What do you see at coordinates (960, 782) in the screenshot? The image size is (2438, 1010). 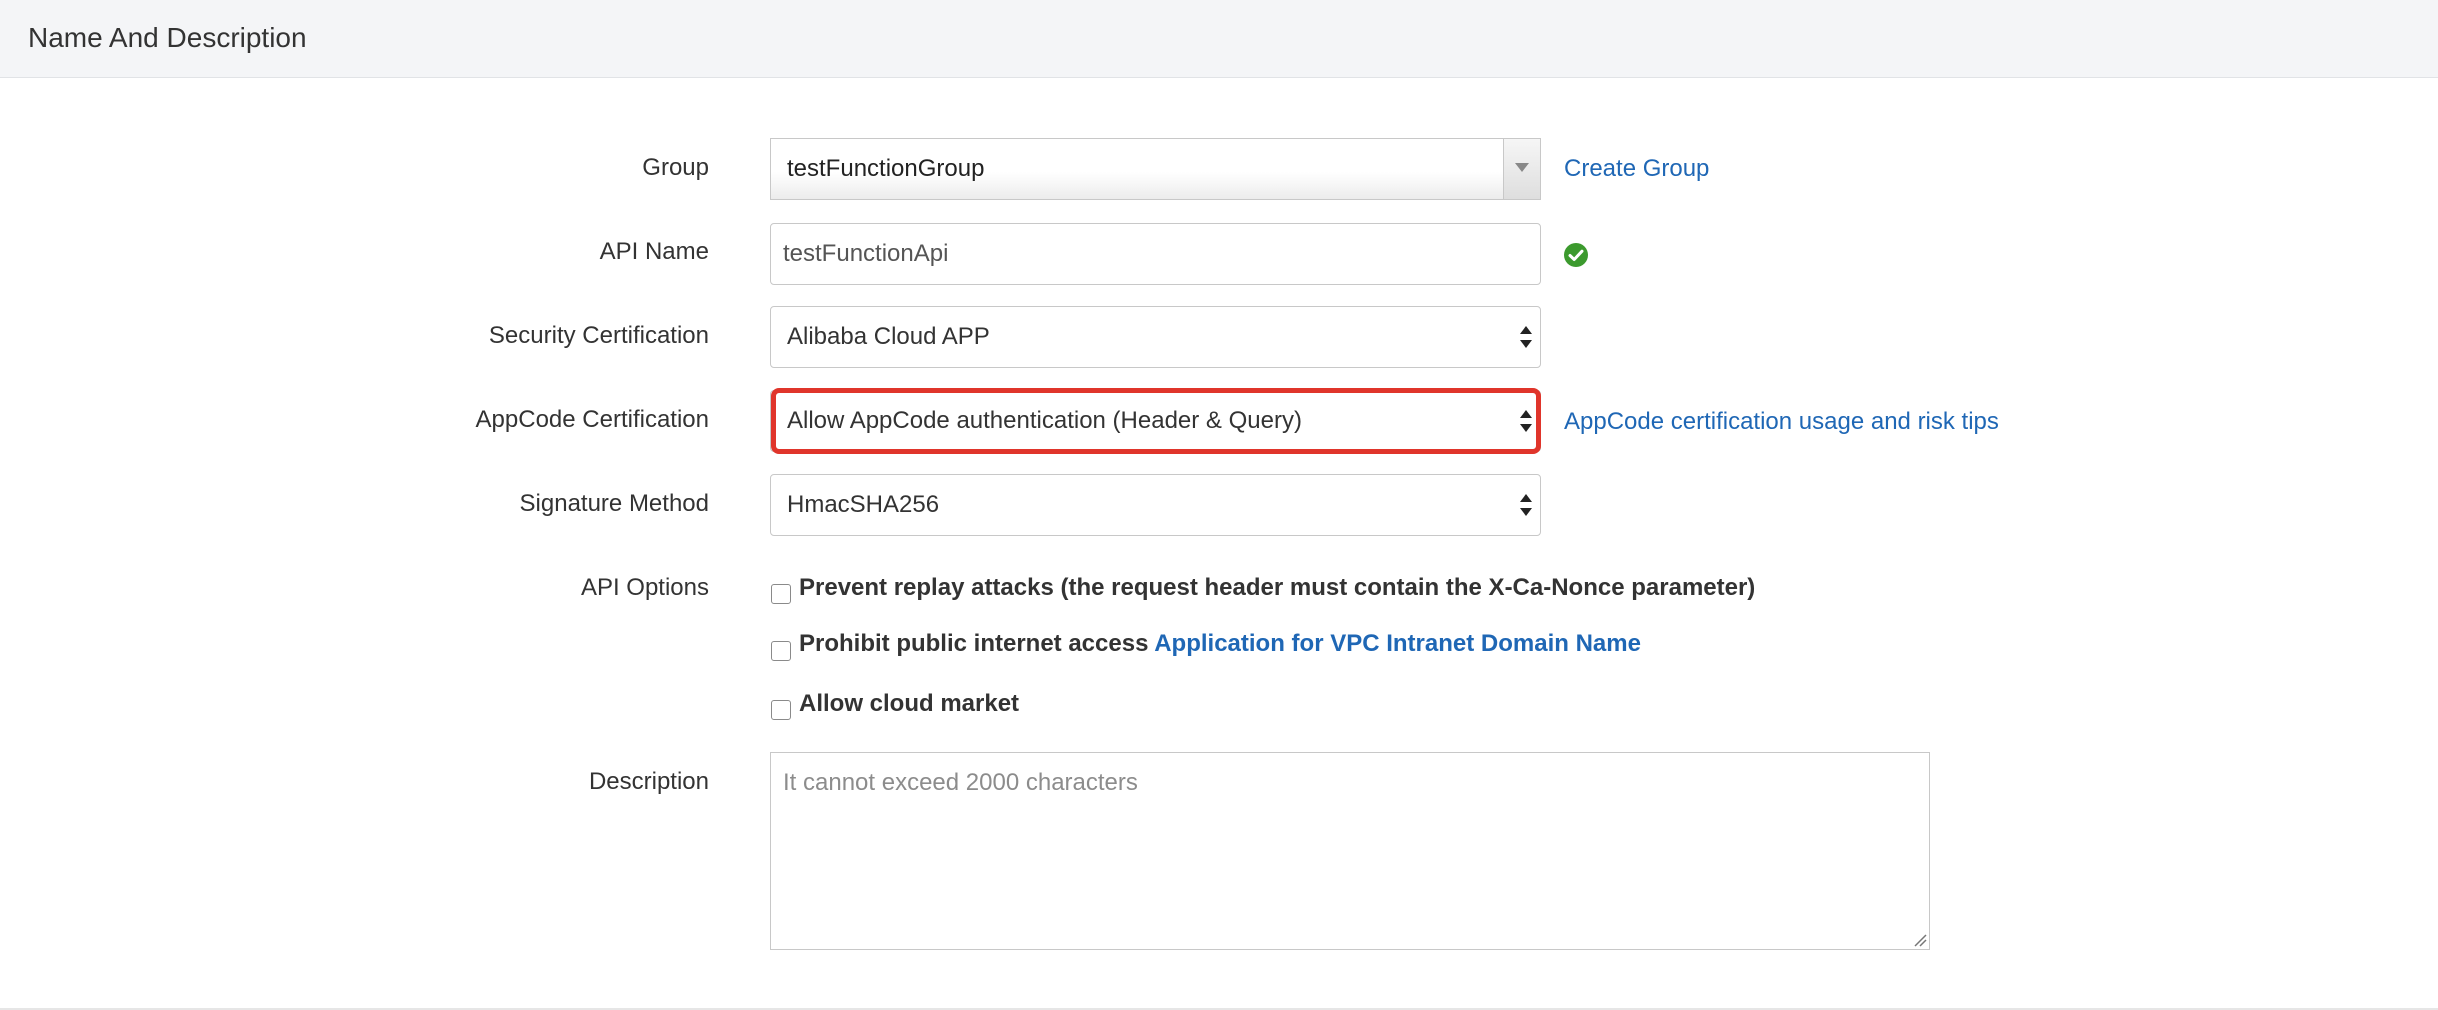 I see `description-placeholder: It cannot exceed 2000 characters` at bounding box center [960, 782].